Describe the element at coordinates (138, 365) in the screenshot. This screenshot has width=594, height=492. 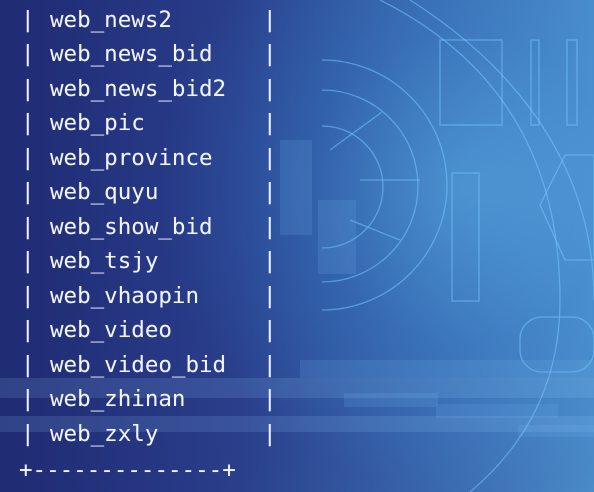
I see `table-cell: web_video_bid` at that location.